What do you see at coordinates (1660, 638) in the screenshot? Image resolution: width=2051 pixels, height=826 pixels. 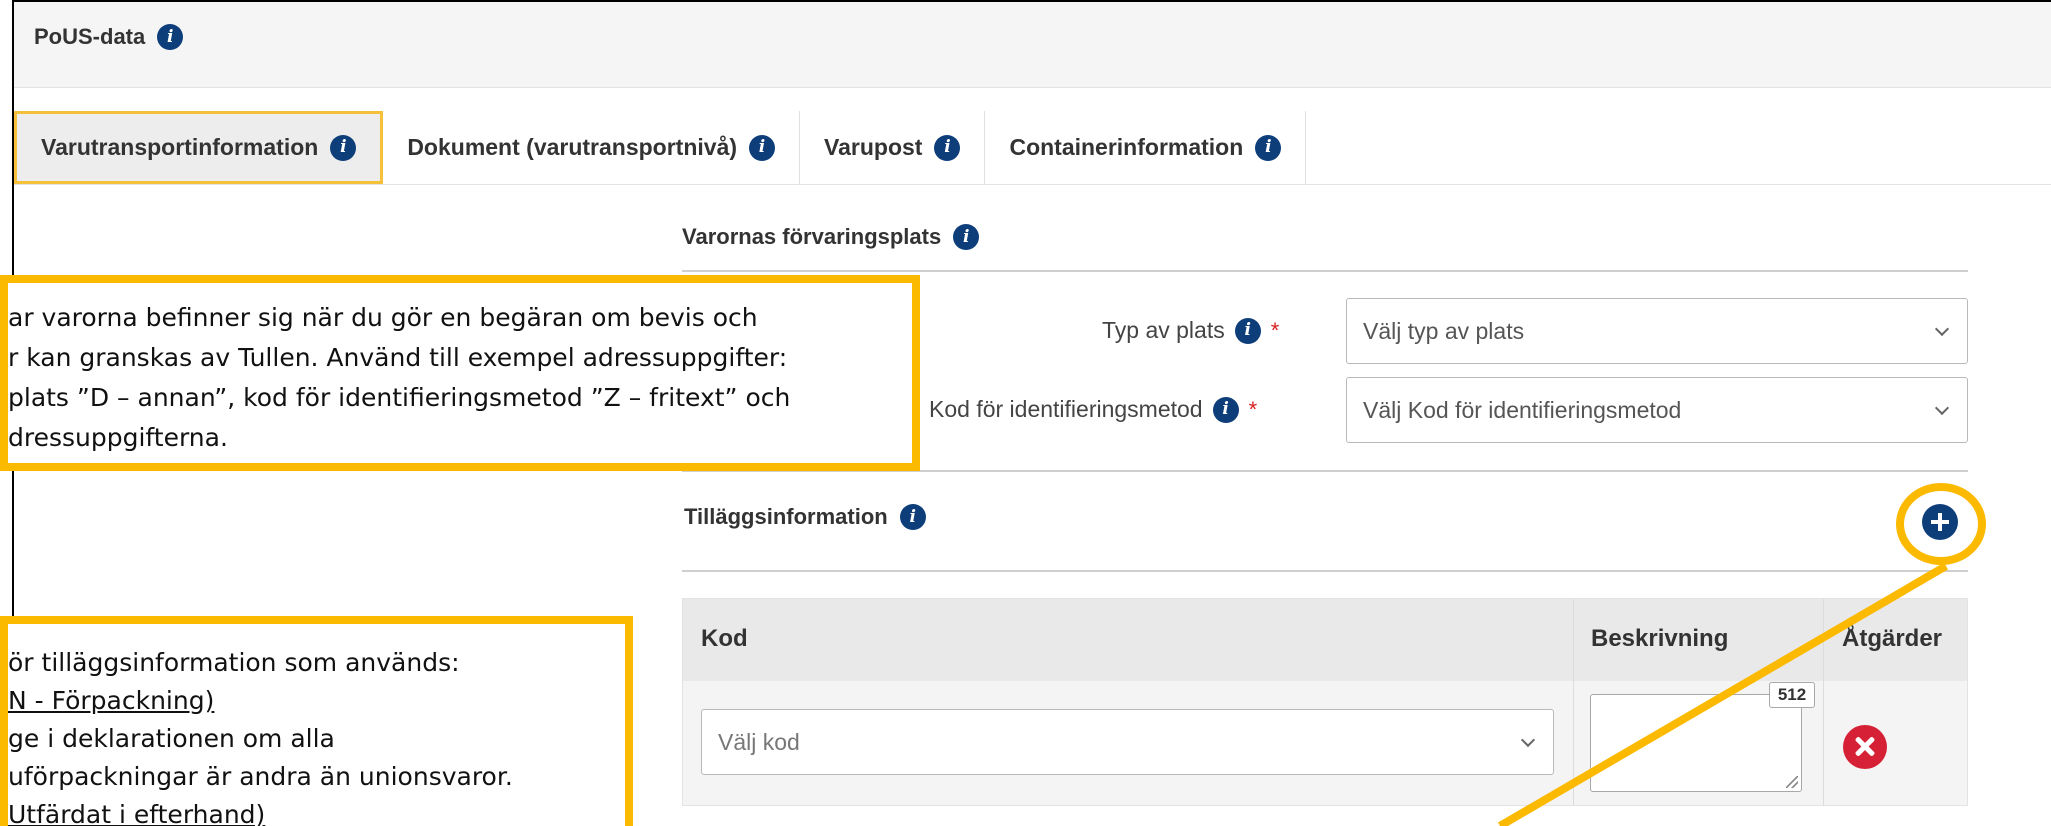 I see `column-header-beskrivning: Beskrivning` at bounding box center [1660, 638].